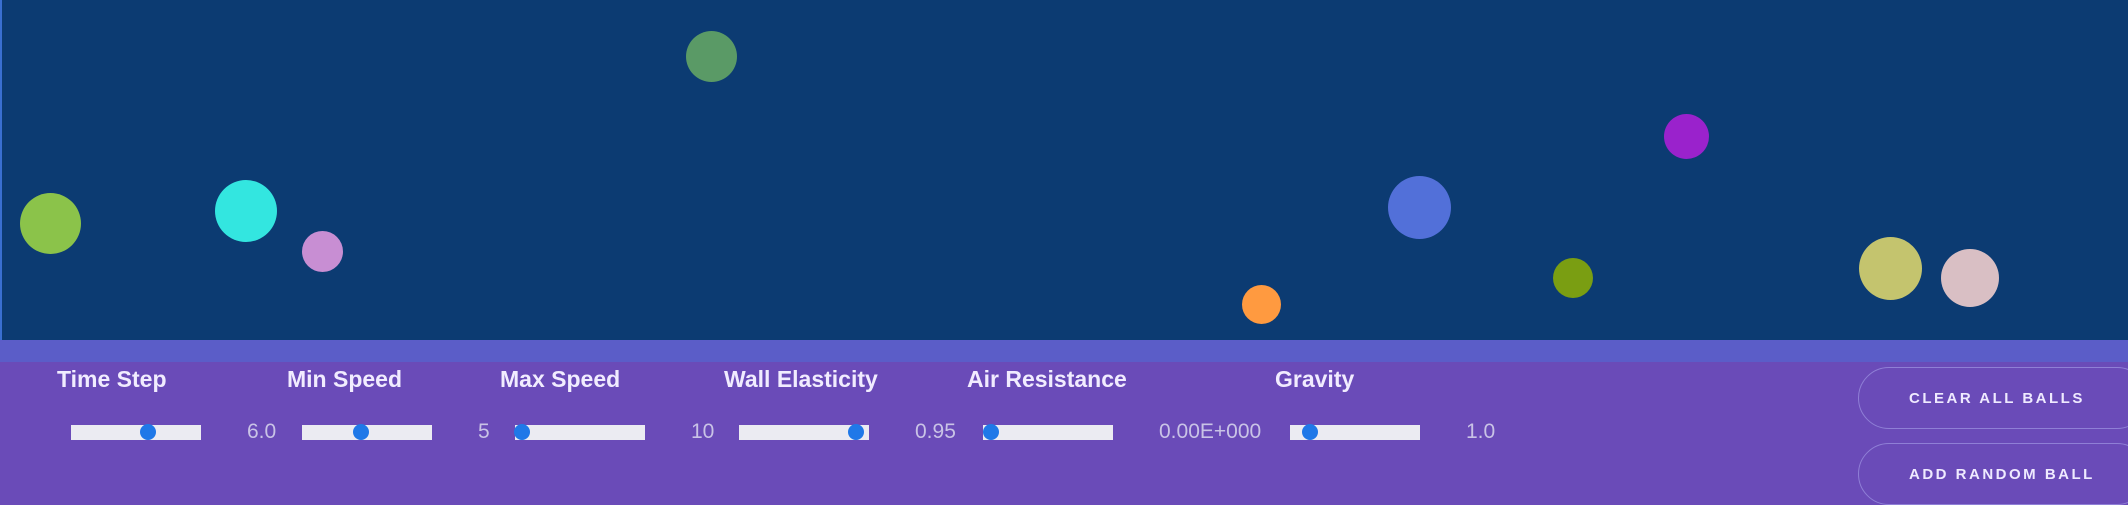 The width and height of the screenshot is (2128, 505). Describe the element at coordinates (484, 431) in the screenshot. I see `min-speed-value: 5` at that location.